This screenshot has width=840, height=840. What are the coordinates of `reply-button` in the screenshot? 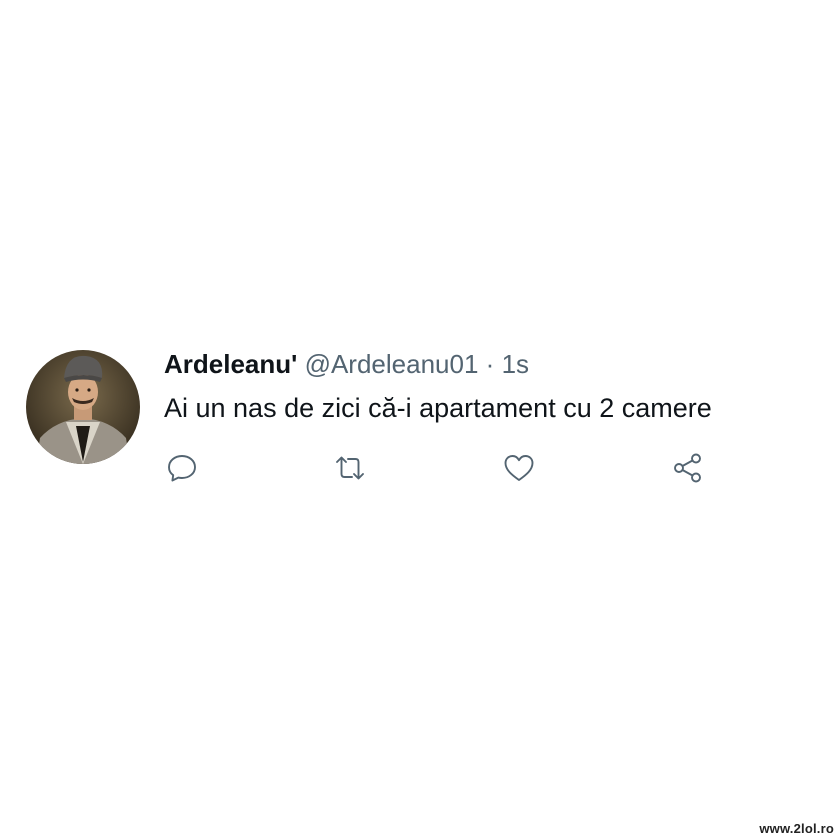 It's located at (182, 468).